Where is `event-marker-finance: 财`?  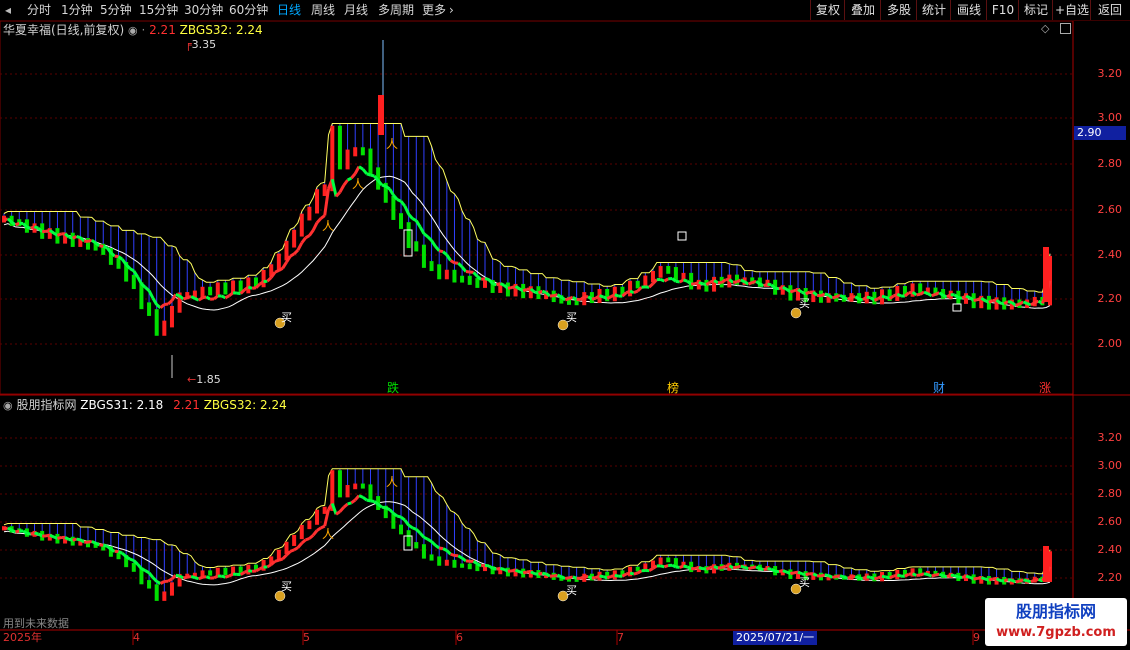
event-marker-finance: 财 is located at coordinates (939, 388).